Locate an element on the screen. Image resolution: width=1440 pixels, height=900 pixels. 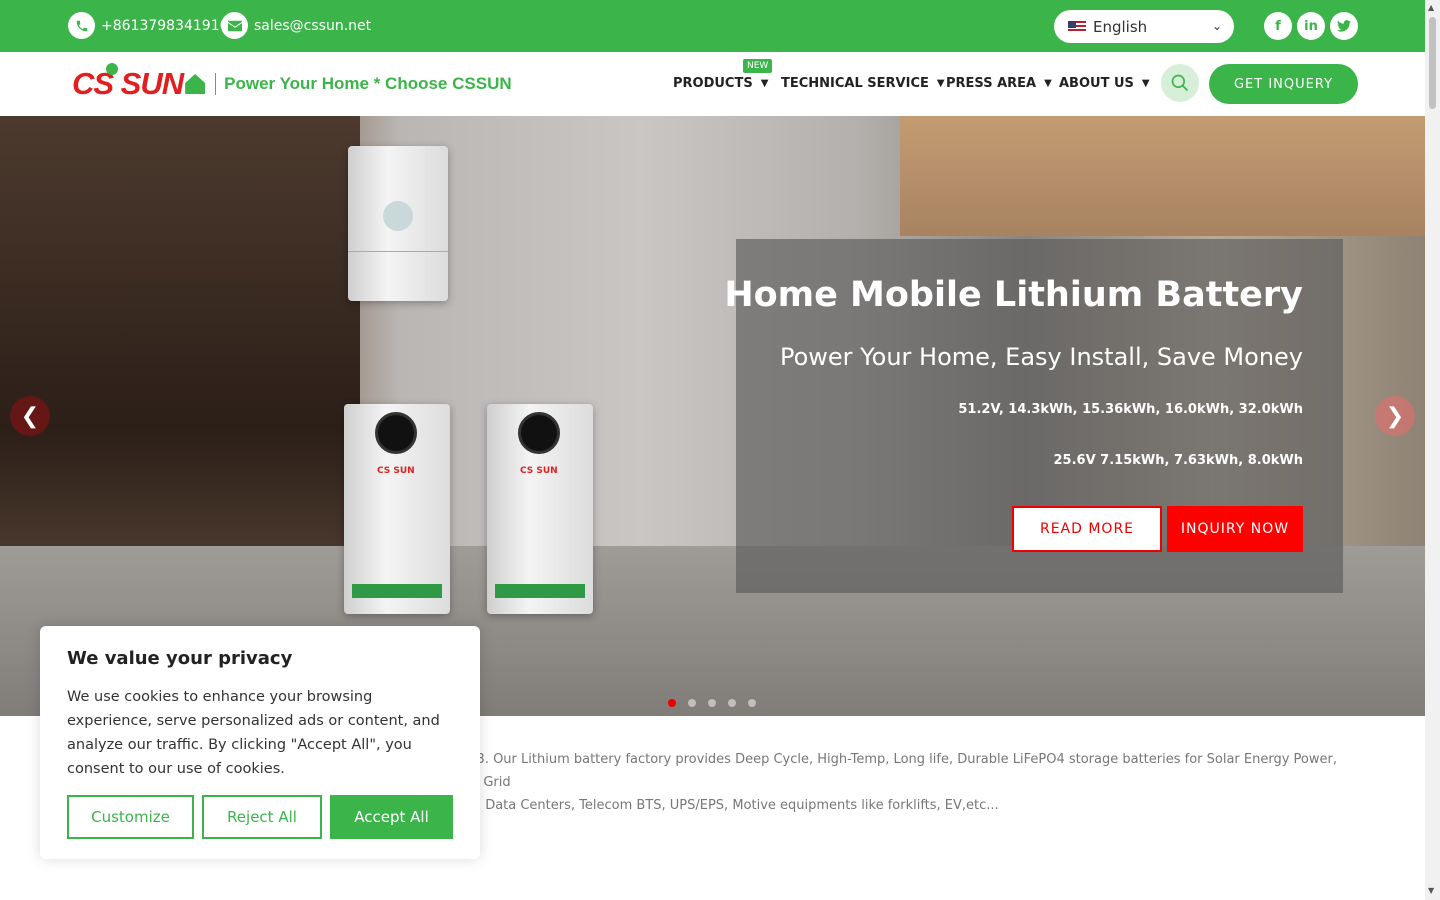
search-icon is located at coordinates (1180, 83).